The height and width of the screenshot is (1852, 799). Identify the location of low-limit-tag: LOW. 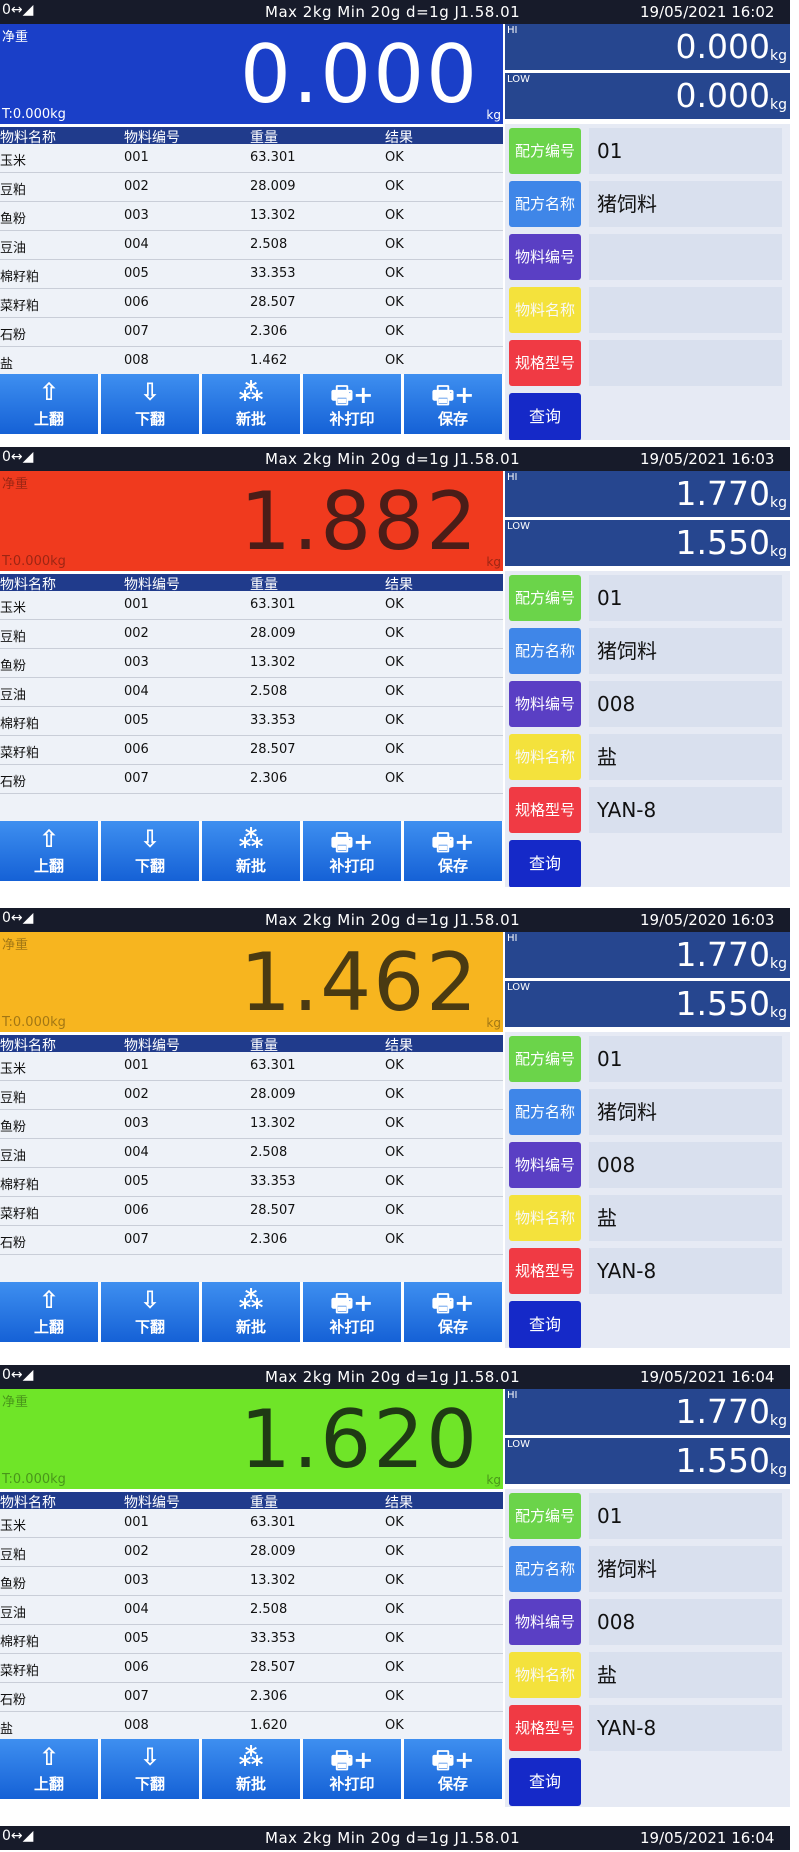
(518, 1444).